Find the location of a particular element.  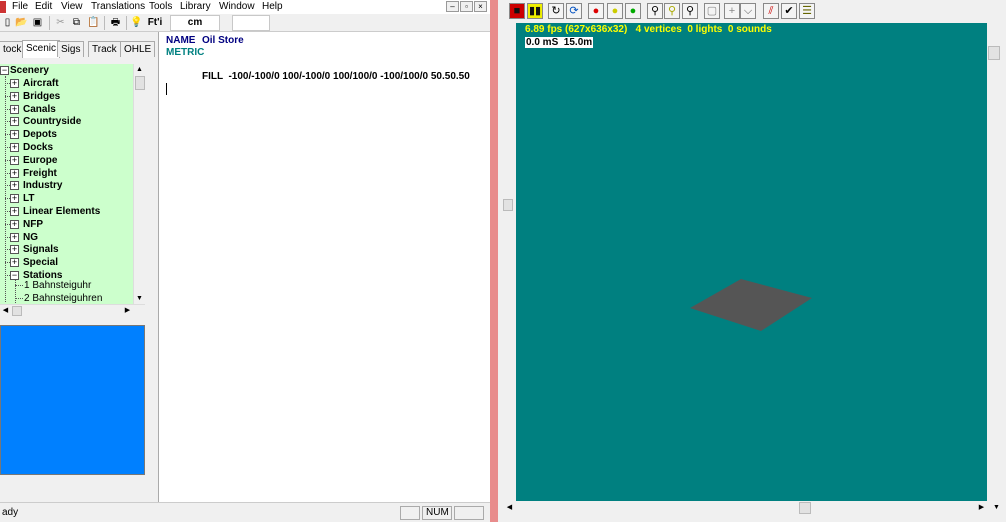

tab-scenic: Scenic is located at coordinates (41, 49).